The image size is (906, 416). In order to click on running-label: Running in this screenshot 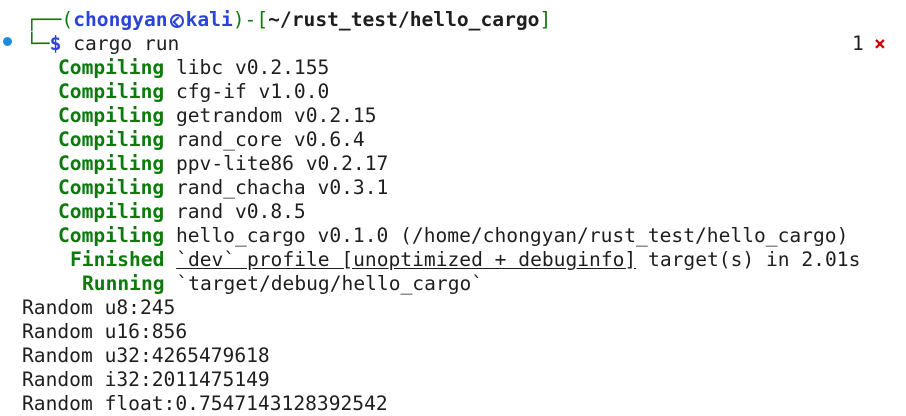, I will do `click(123, 283)`.